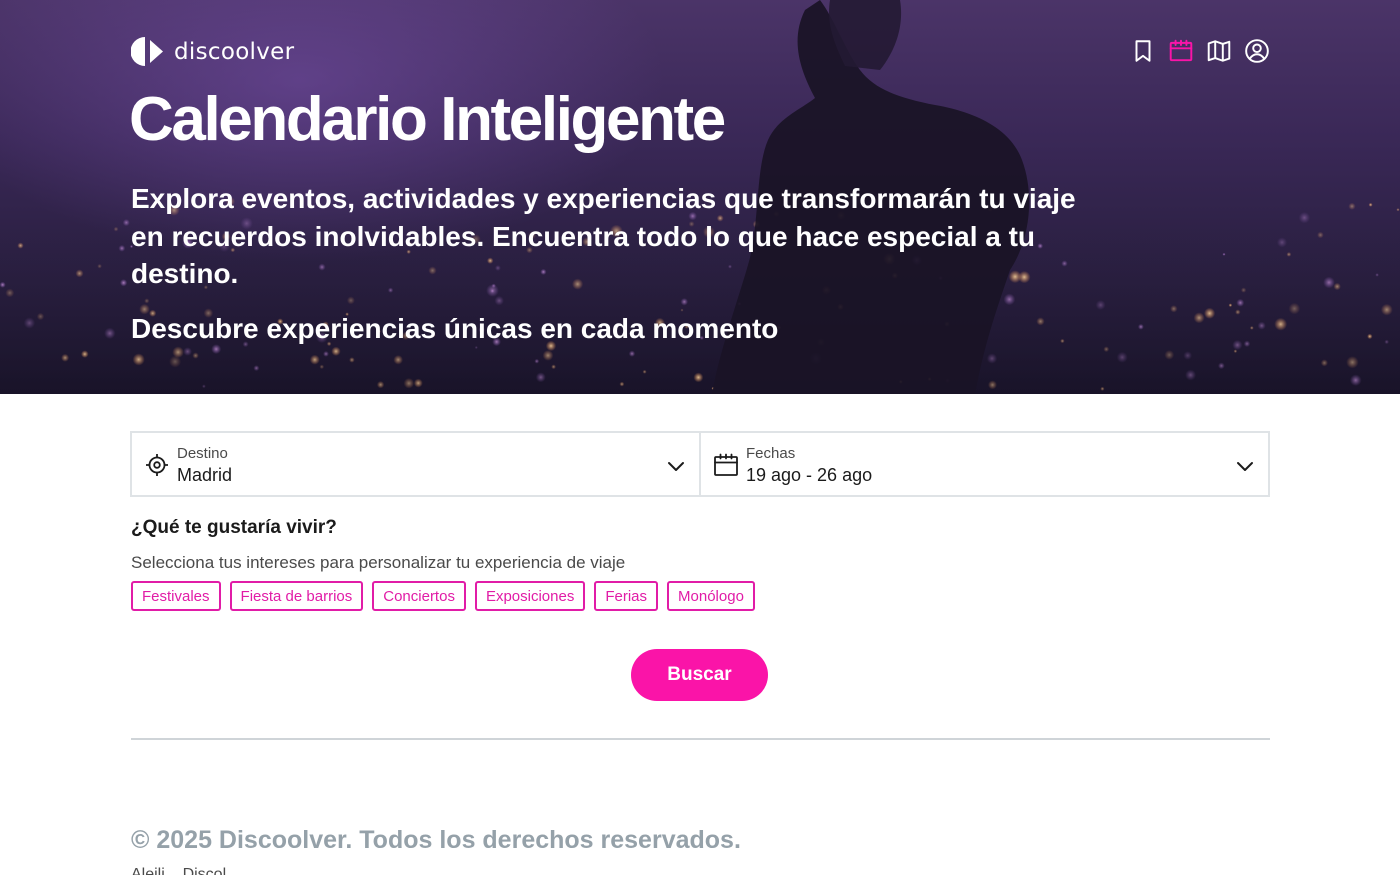  Describe the element at coordinates (176, 596) in the screenshot. I see `chip-festivales: Festivales` at that location.